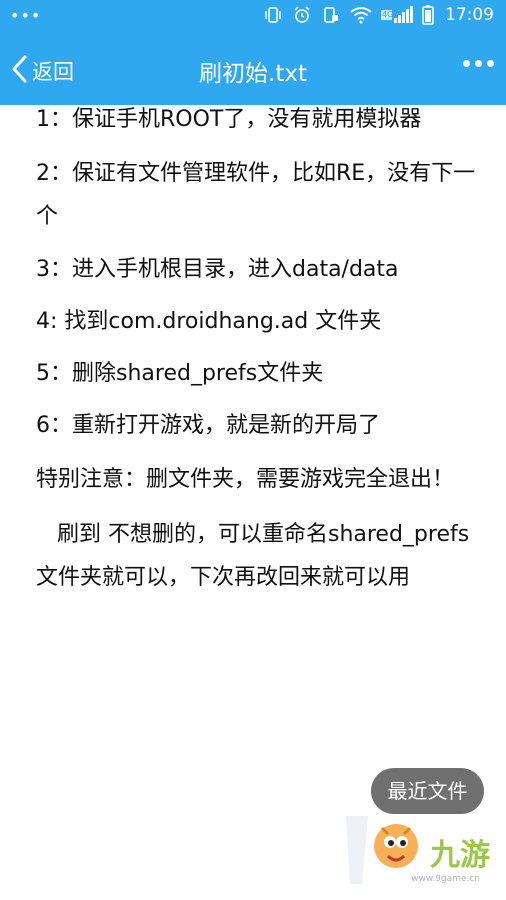  I want to click on app-bar: 返回 刷初始.txt, so click(253, 70).